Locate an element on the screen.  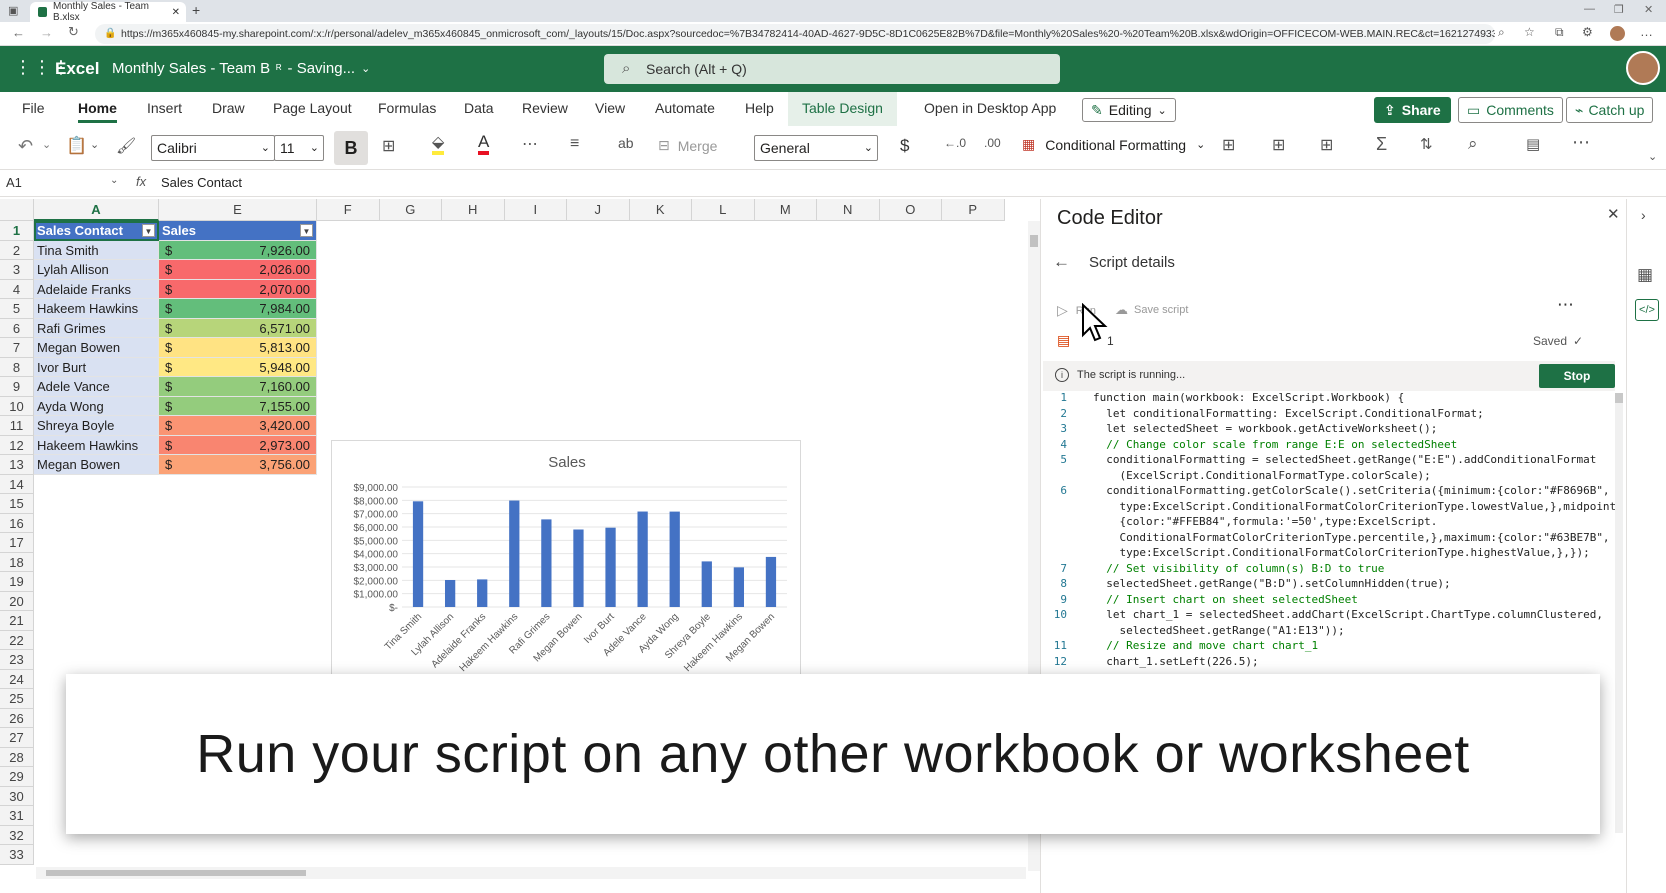
row-header: 2 is located at coordinates (17, 250).